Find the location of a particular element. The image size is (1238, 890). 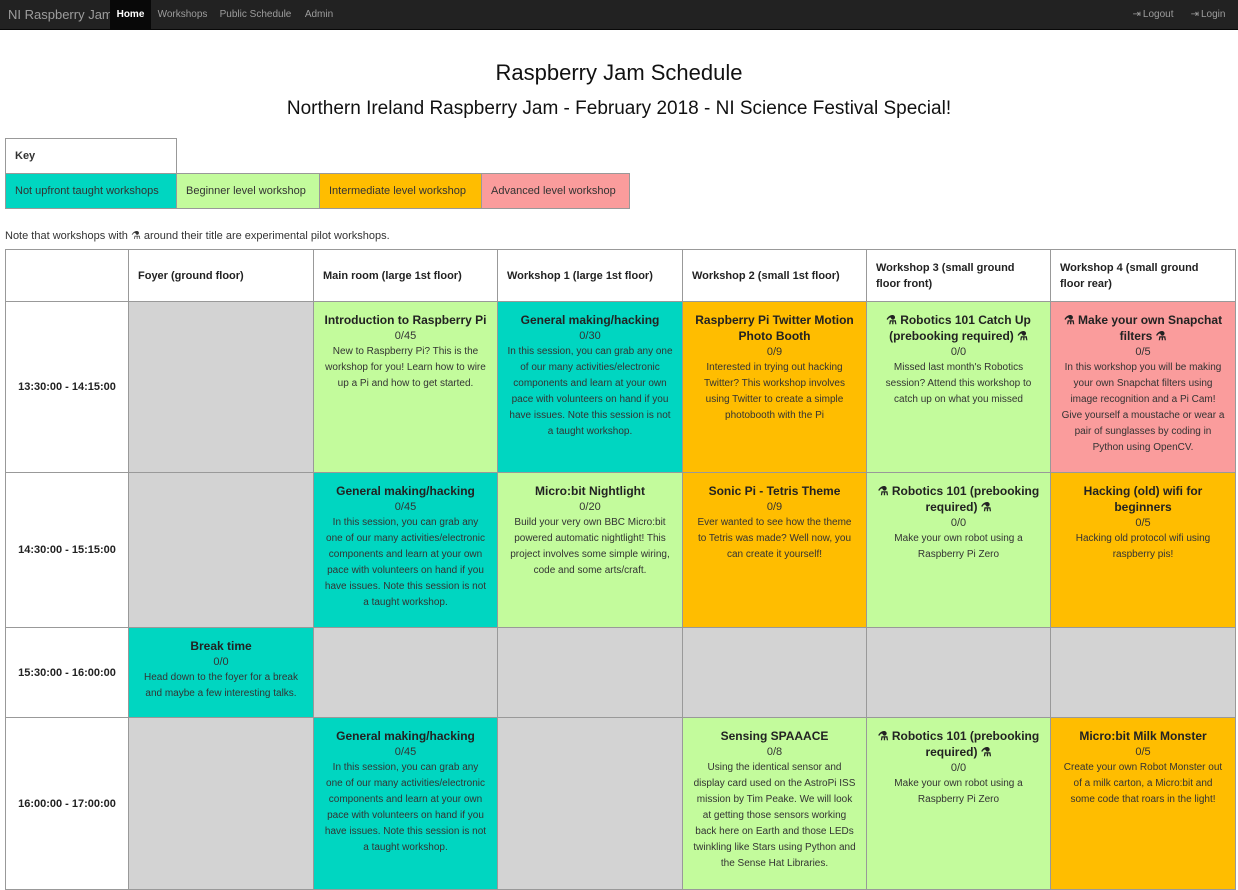

time-slot: 14:30:00 - 15:15:00 is located at coordinates (67, 550).